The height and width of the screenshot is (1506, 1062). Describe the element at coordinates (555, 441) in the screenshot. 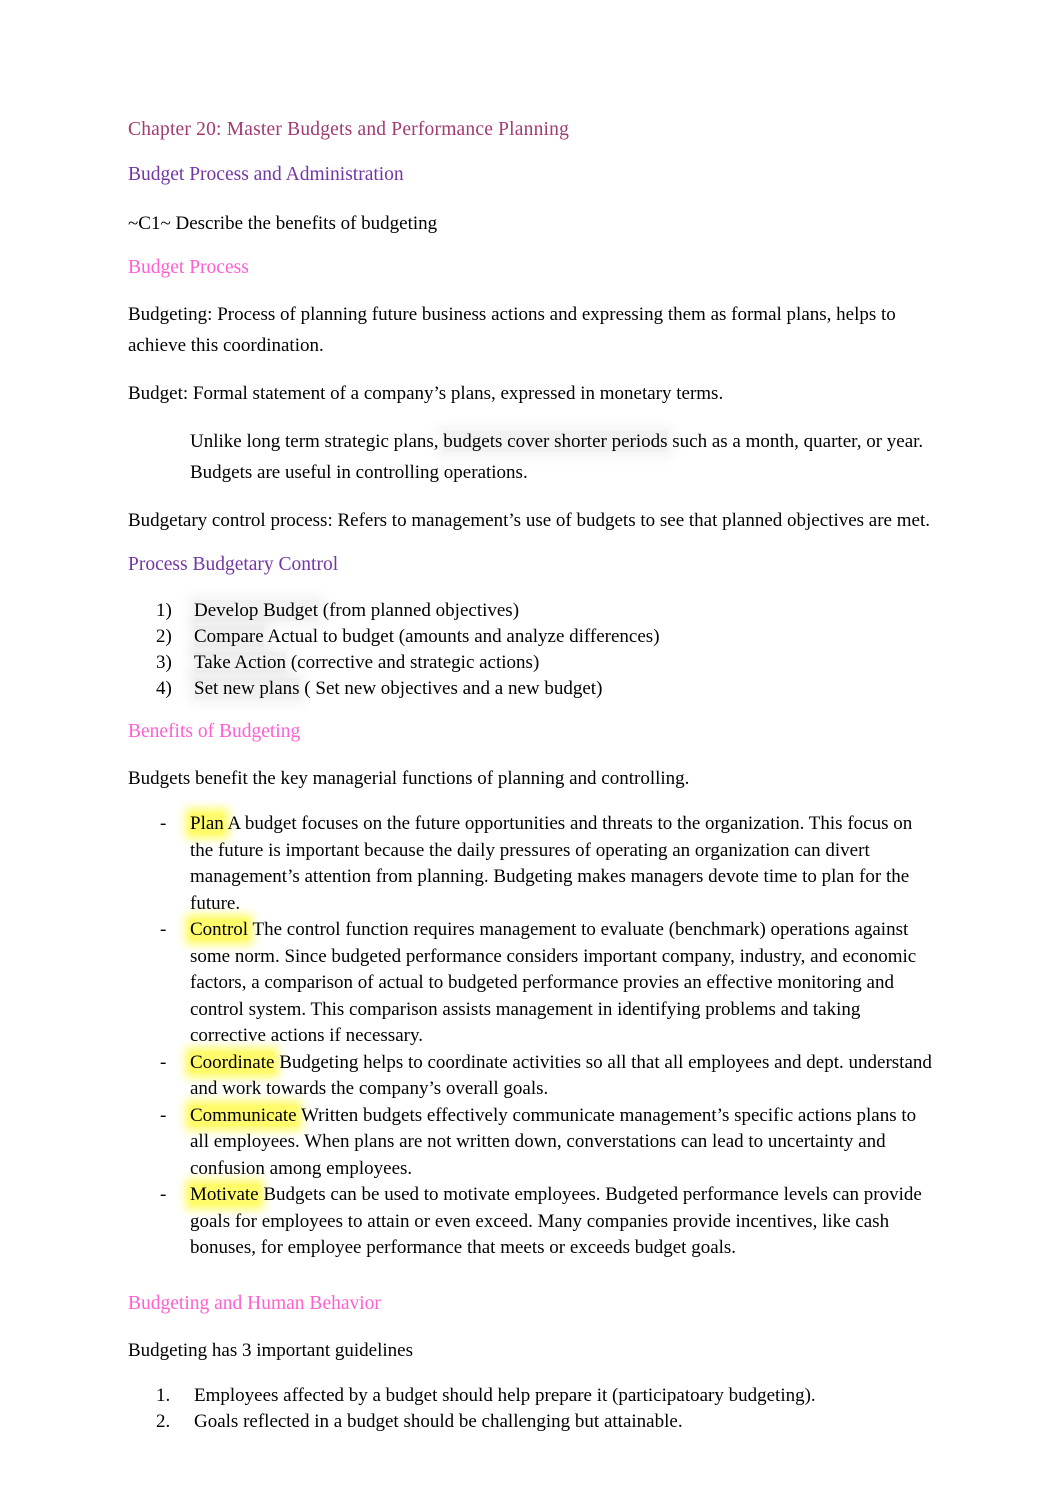

I see `highlight-budgets-cover-shorter-periods: budgets cover shorter periods` at that location.